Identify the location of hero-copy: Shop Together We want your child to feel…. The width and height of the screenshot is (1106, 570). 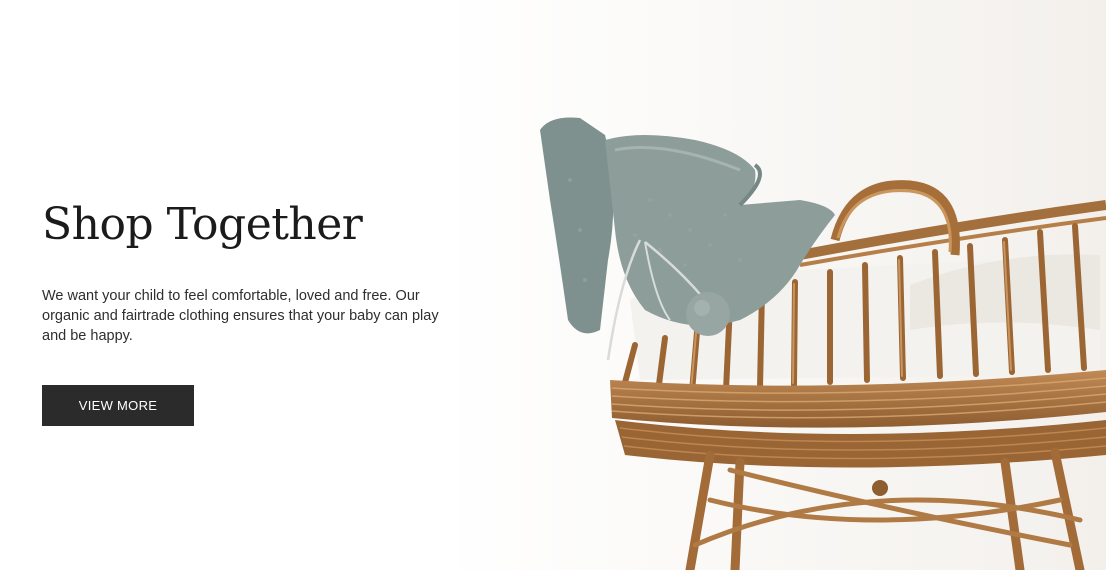
(252, 271).